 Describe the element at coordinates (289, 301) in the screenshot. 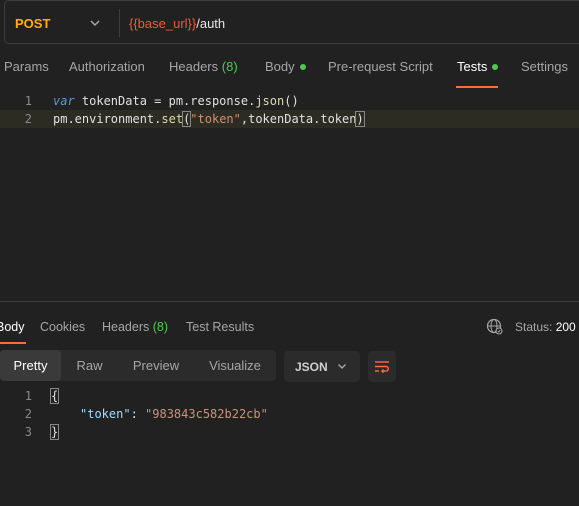

I see `pane-divider` at that location.